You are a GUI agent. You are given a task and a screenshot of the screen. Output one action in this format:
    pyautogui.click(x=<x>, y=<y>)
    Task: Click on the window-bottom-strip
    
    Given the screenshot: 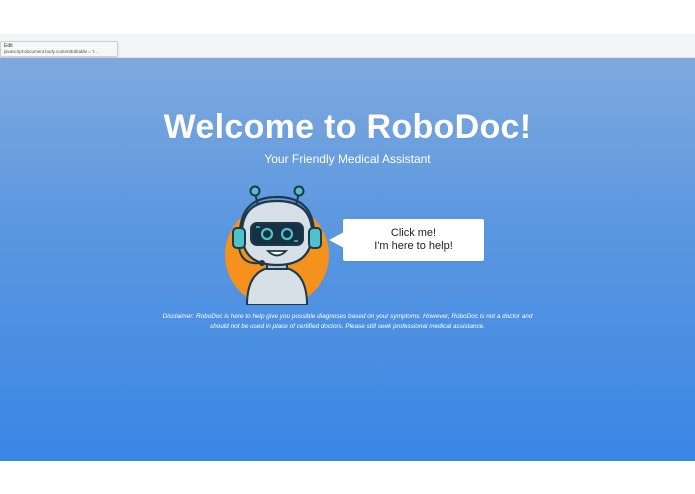 What is the action you would take?
    pyautogui.click(x=347, y=477)
    